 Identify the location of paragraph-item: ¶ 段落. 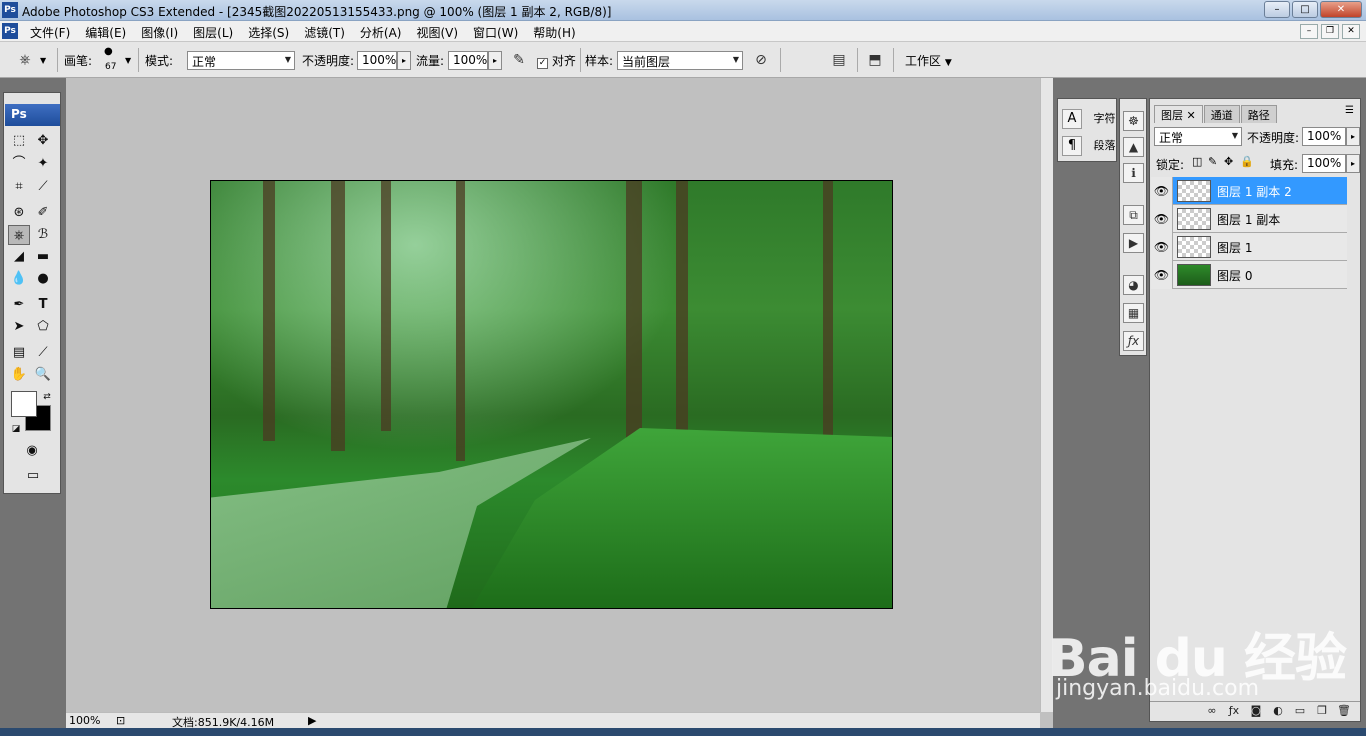
(1089, 148).